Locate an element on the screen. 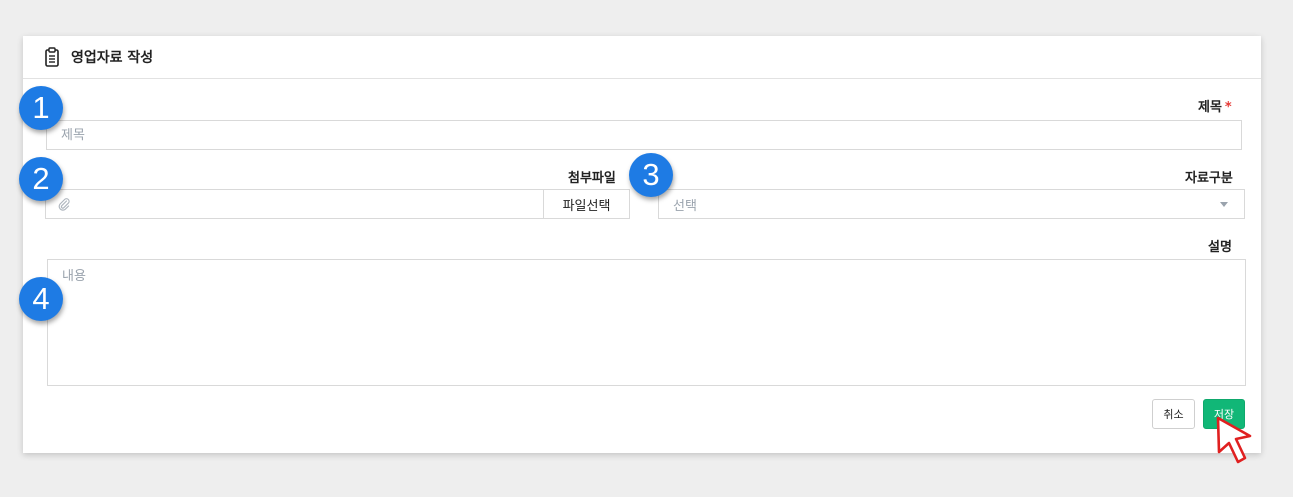 Image resolution: width=1293 pixels, height=497 pixels. callout-badge-4: 4 is located at coordinates (41, 299).